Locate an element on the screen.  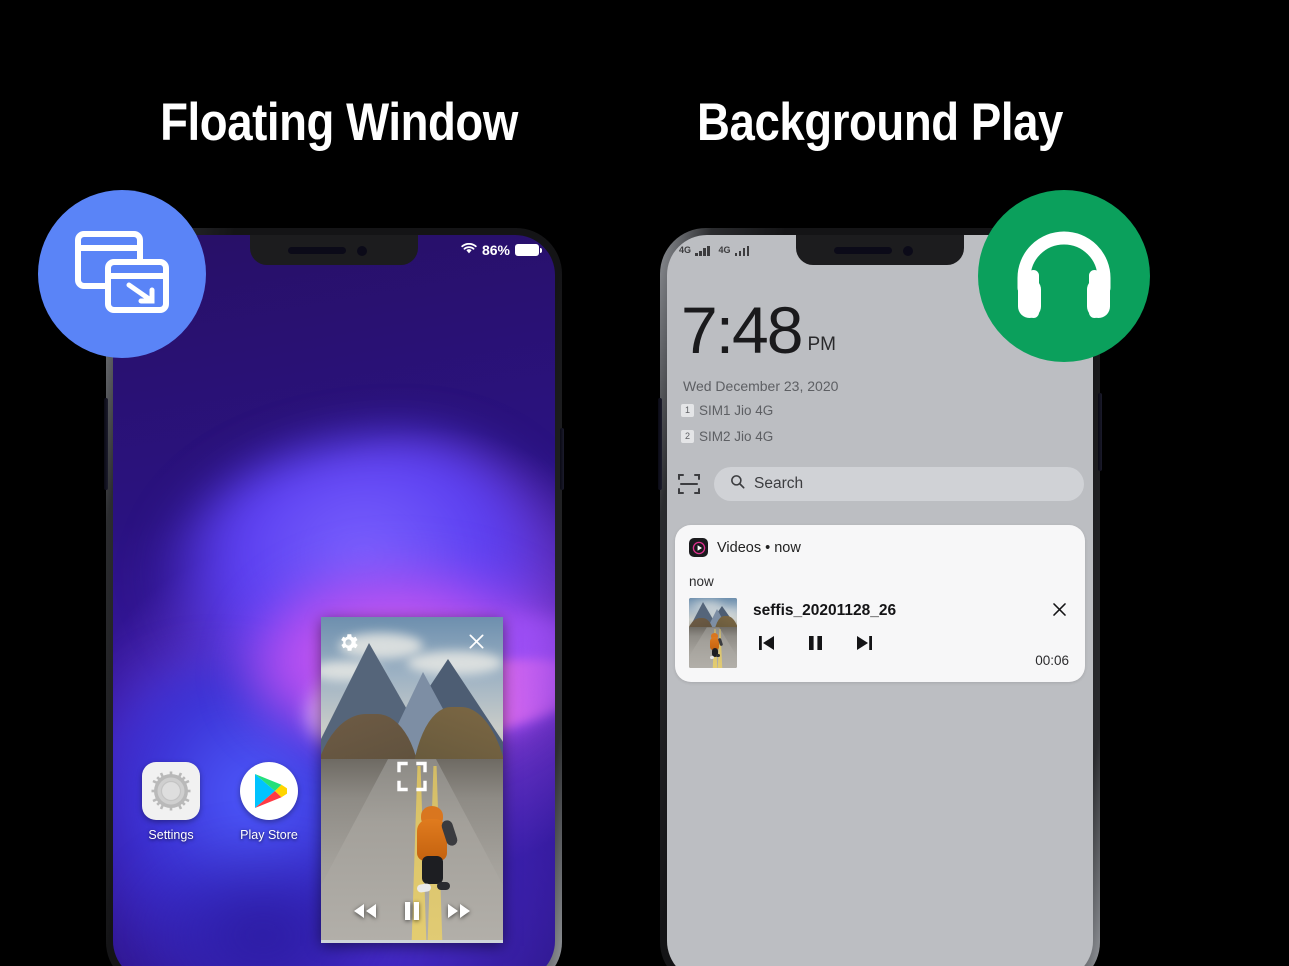
fullscreen-icon is located at coordinates (412, 778).